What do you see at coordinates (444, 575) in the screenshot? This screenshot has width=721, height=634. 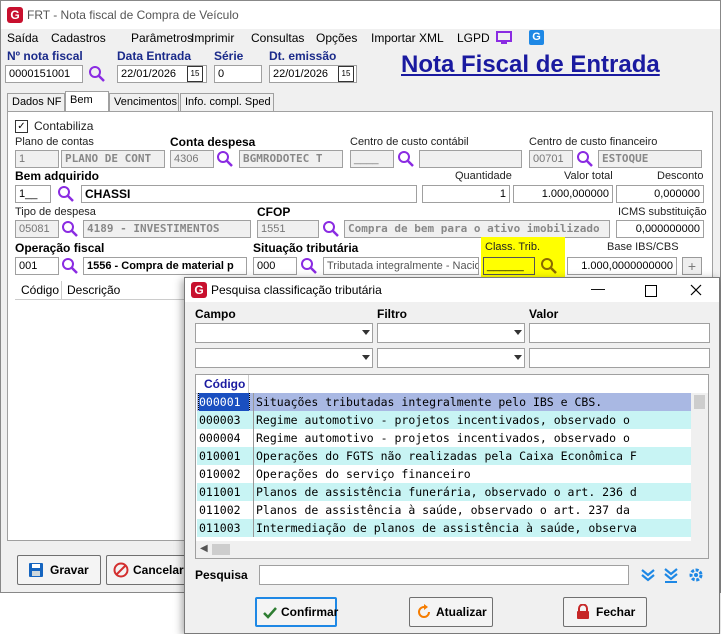 I see `pesquisa-input` at bounding box center [444, 575].